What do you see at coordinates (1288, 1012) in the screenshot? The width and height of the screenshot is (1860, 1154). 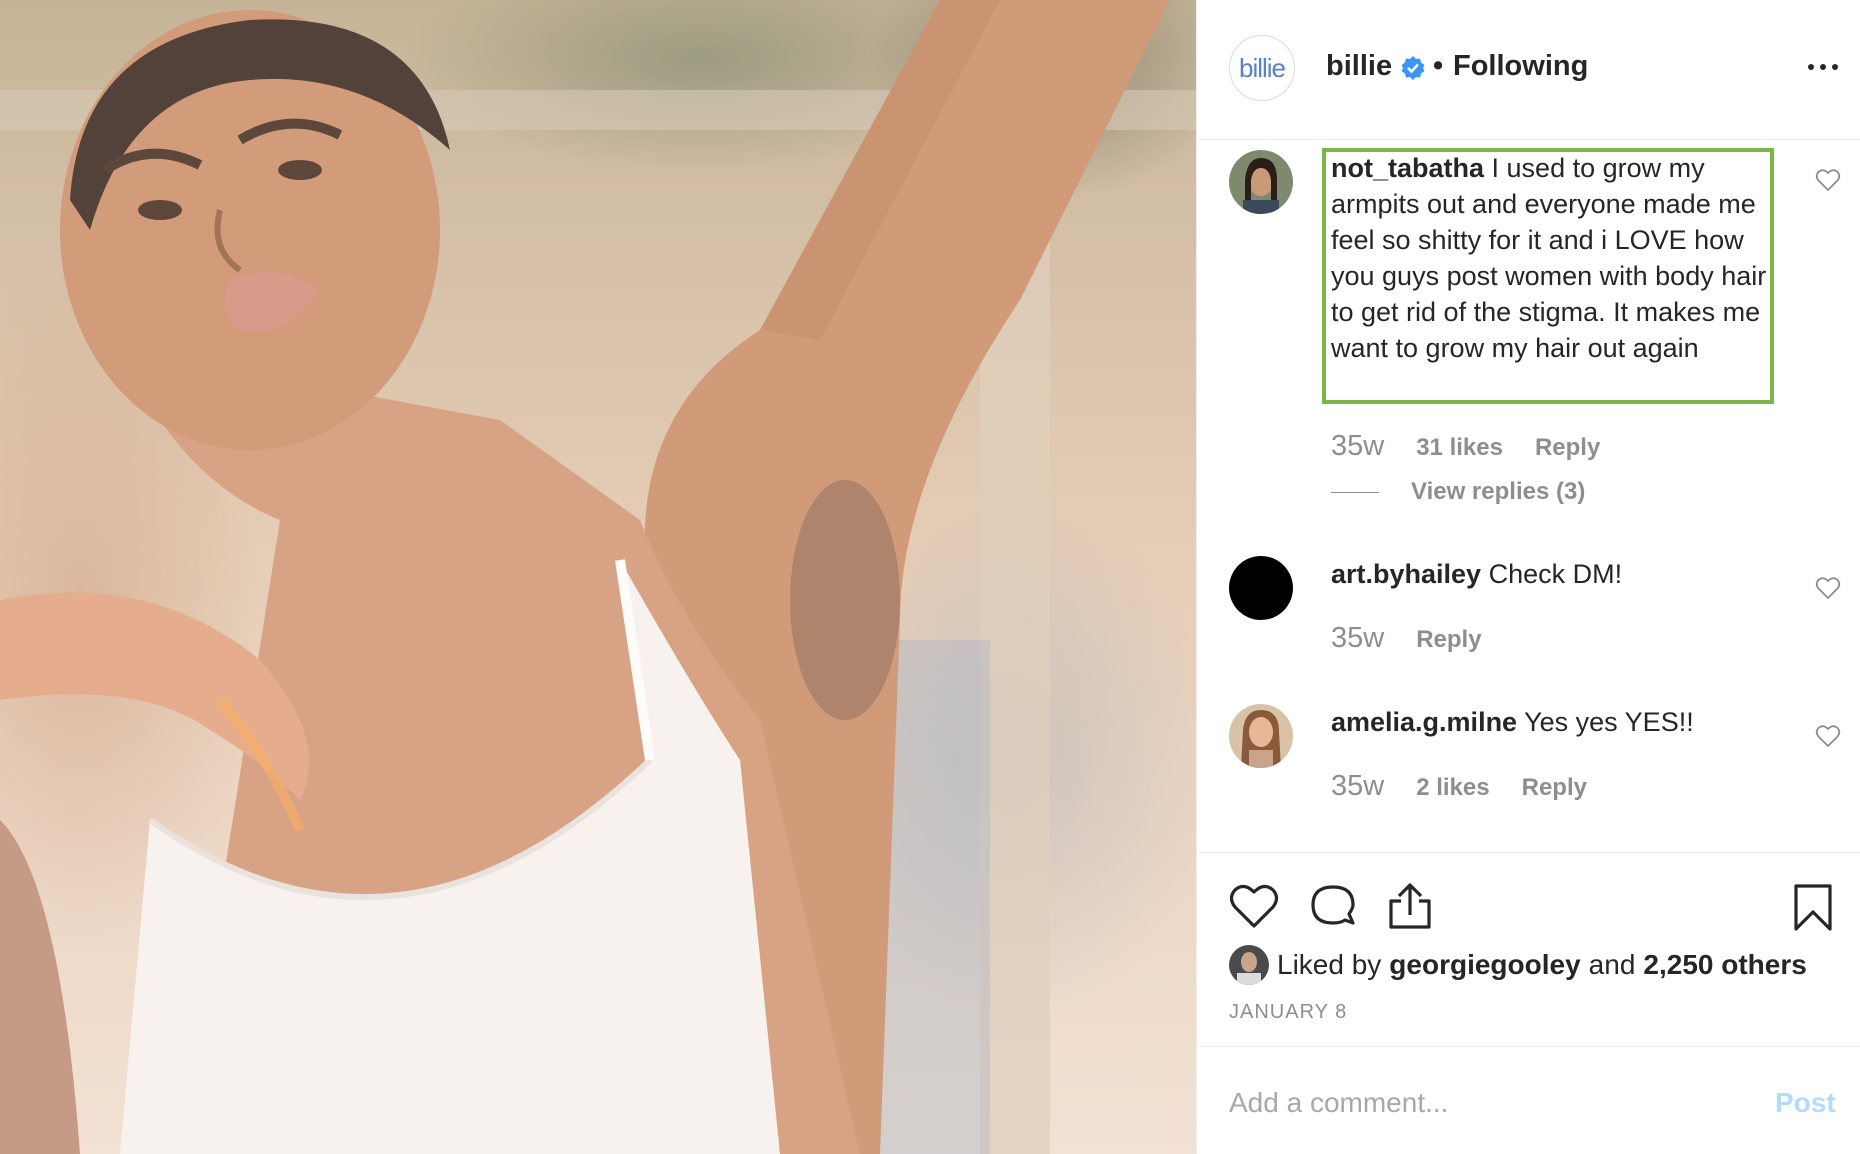 I see `post-date: JANUARY 8` at bounding box center [1288, 1012].